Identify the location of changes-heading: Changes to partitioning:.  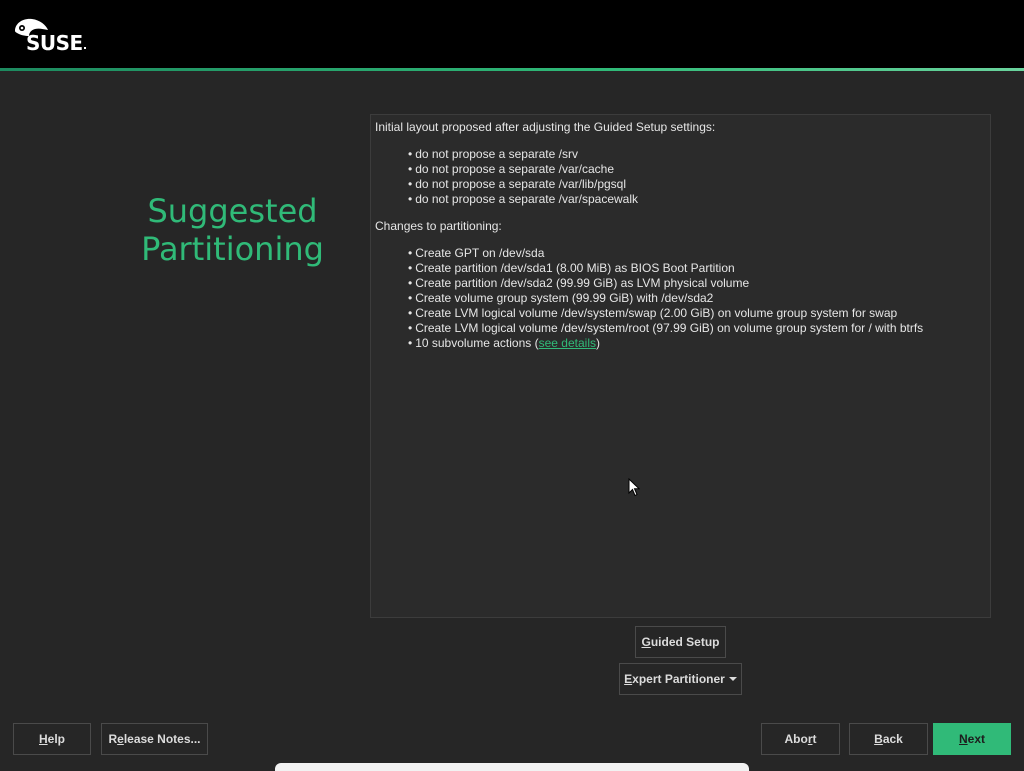
(438, 226).